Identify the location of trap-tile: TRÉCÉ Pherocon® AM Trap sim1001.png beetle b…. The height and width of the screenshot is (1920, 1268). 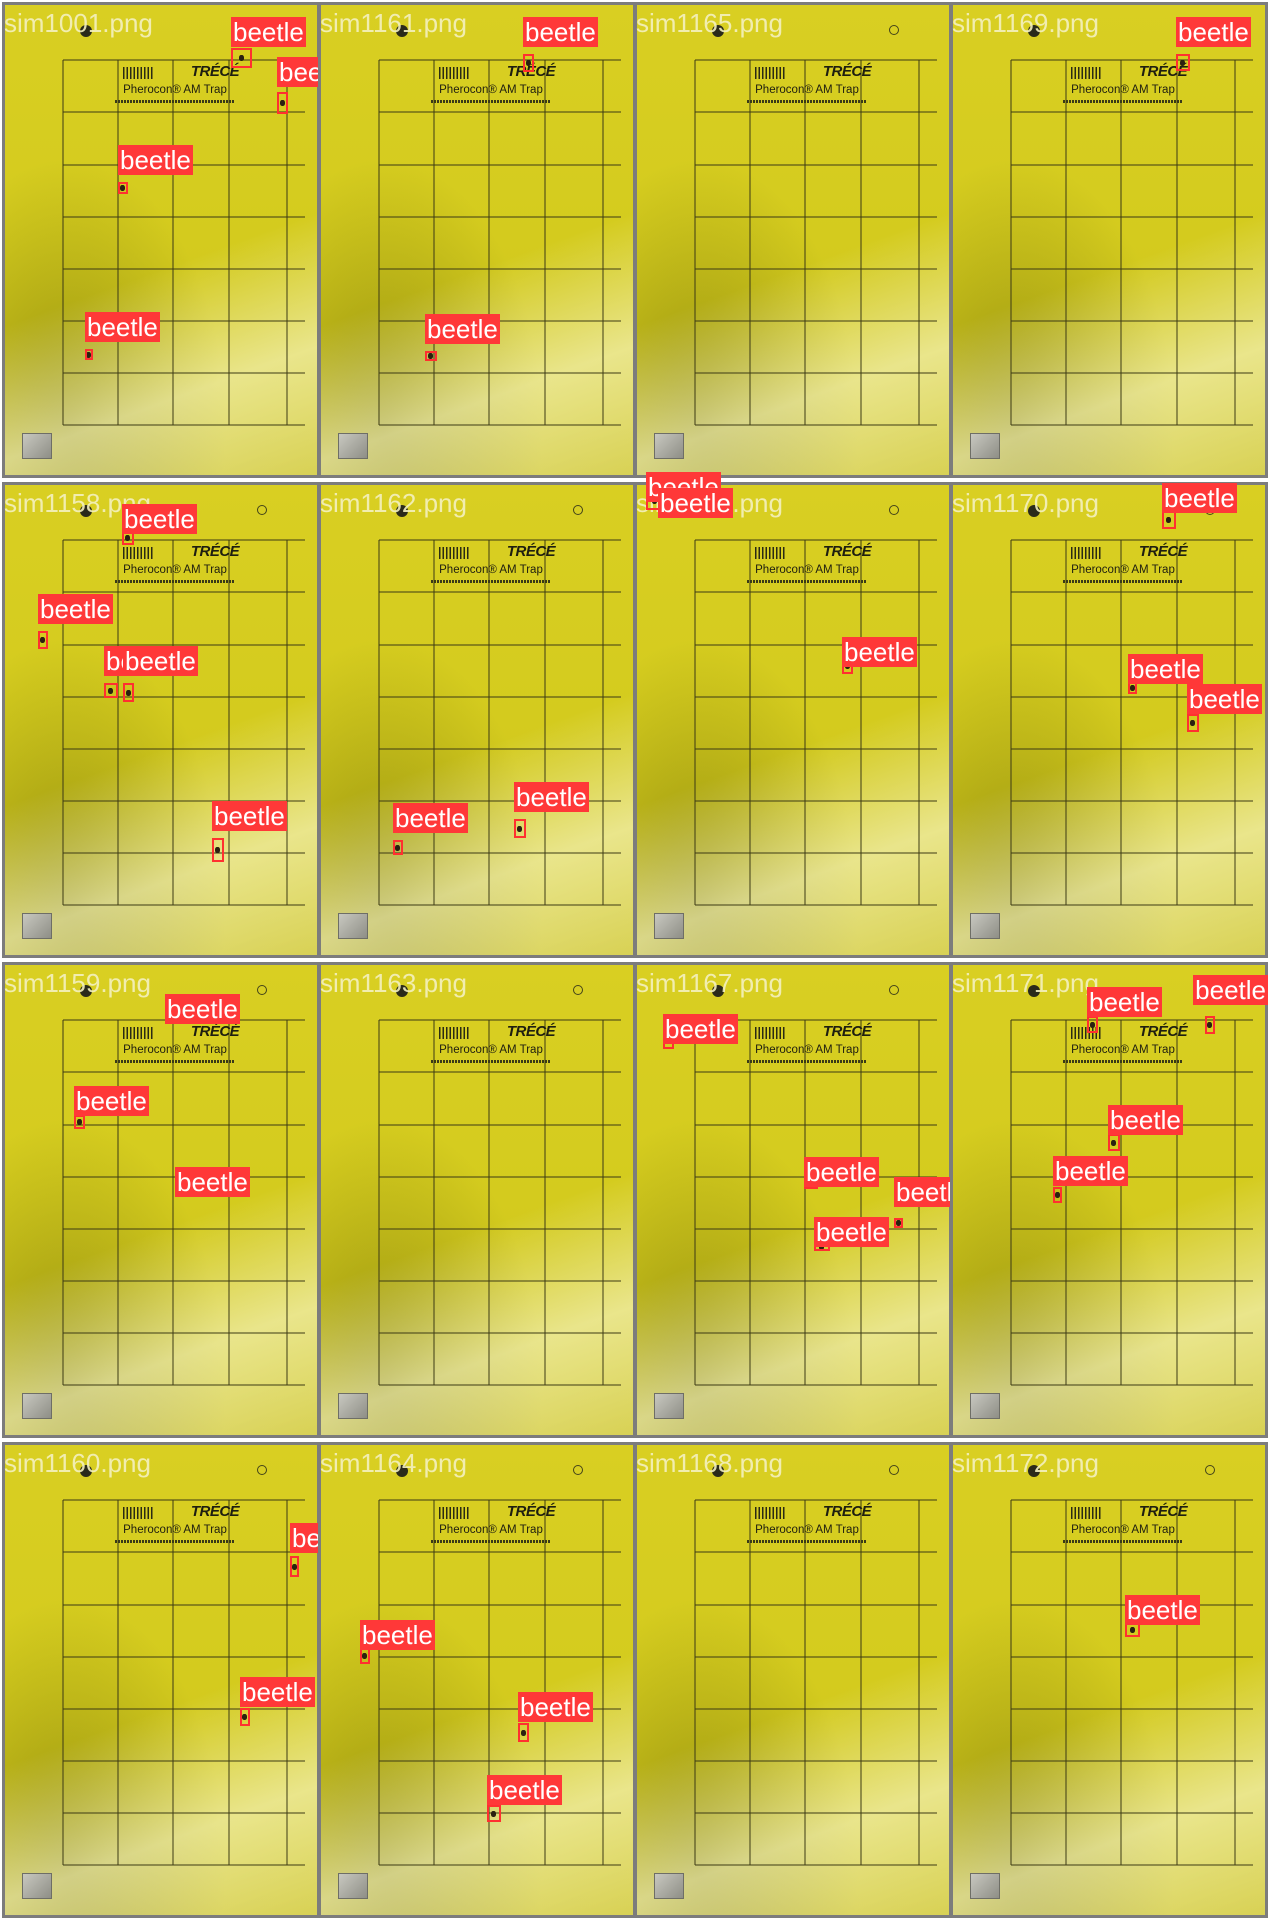
(177, 240).